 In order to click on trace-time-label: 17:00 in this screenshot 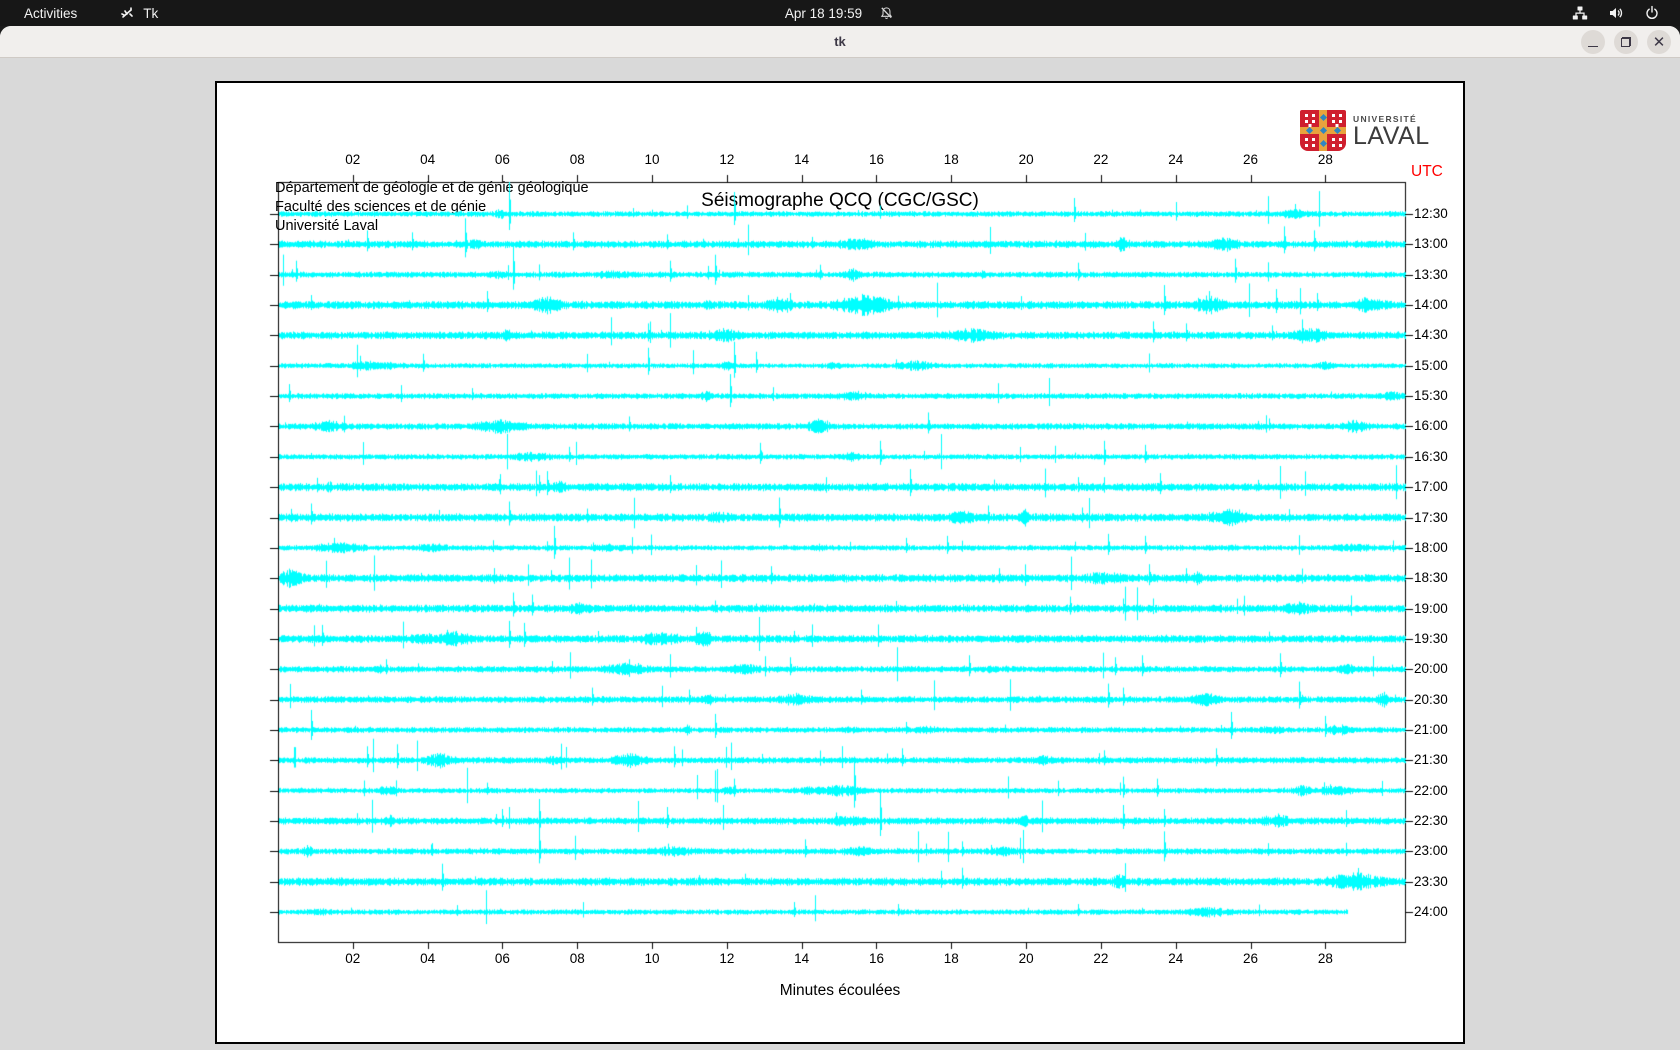, I will do `click(1431, 487)`.